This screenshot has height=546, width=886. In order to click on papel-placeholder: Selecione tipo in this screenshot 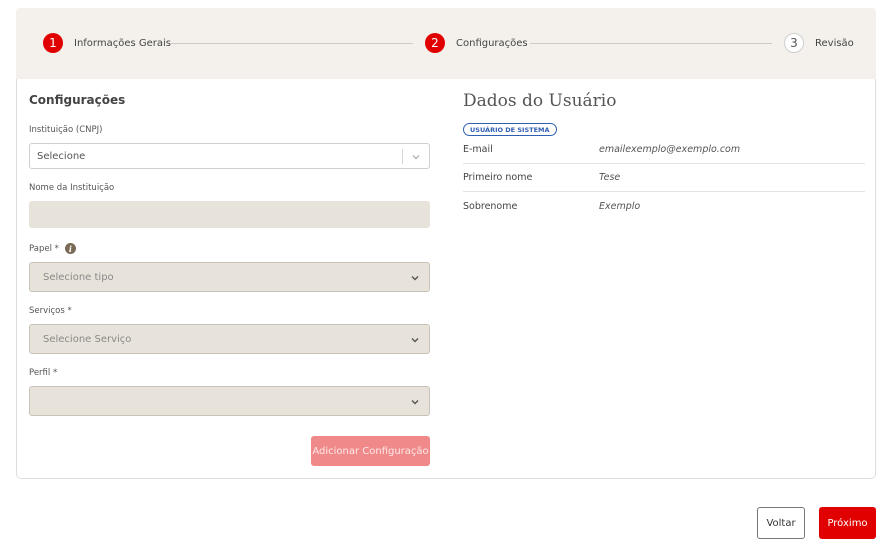, I will do `click(78, 277)`.